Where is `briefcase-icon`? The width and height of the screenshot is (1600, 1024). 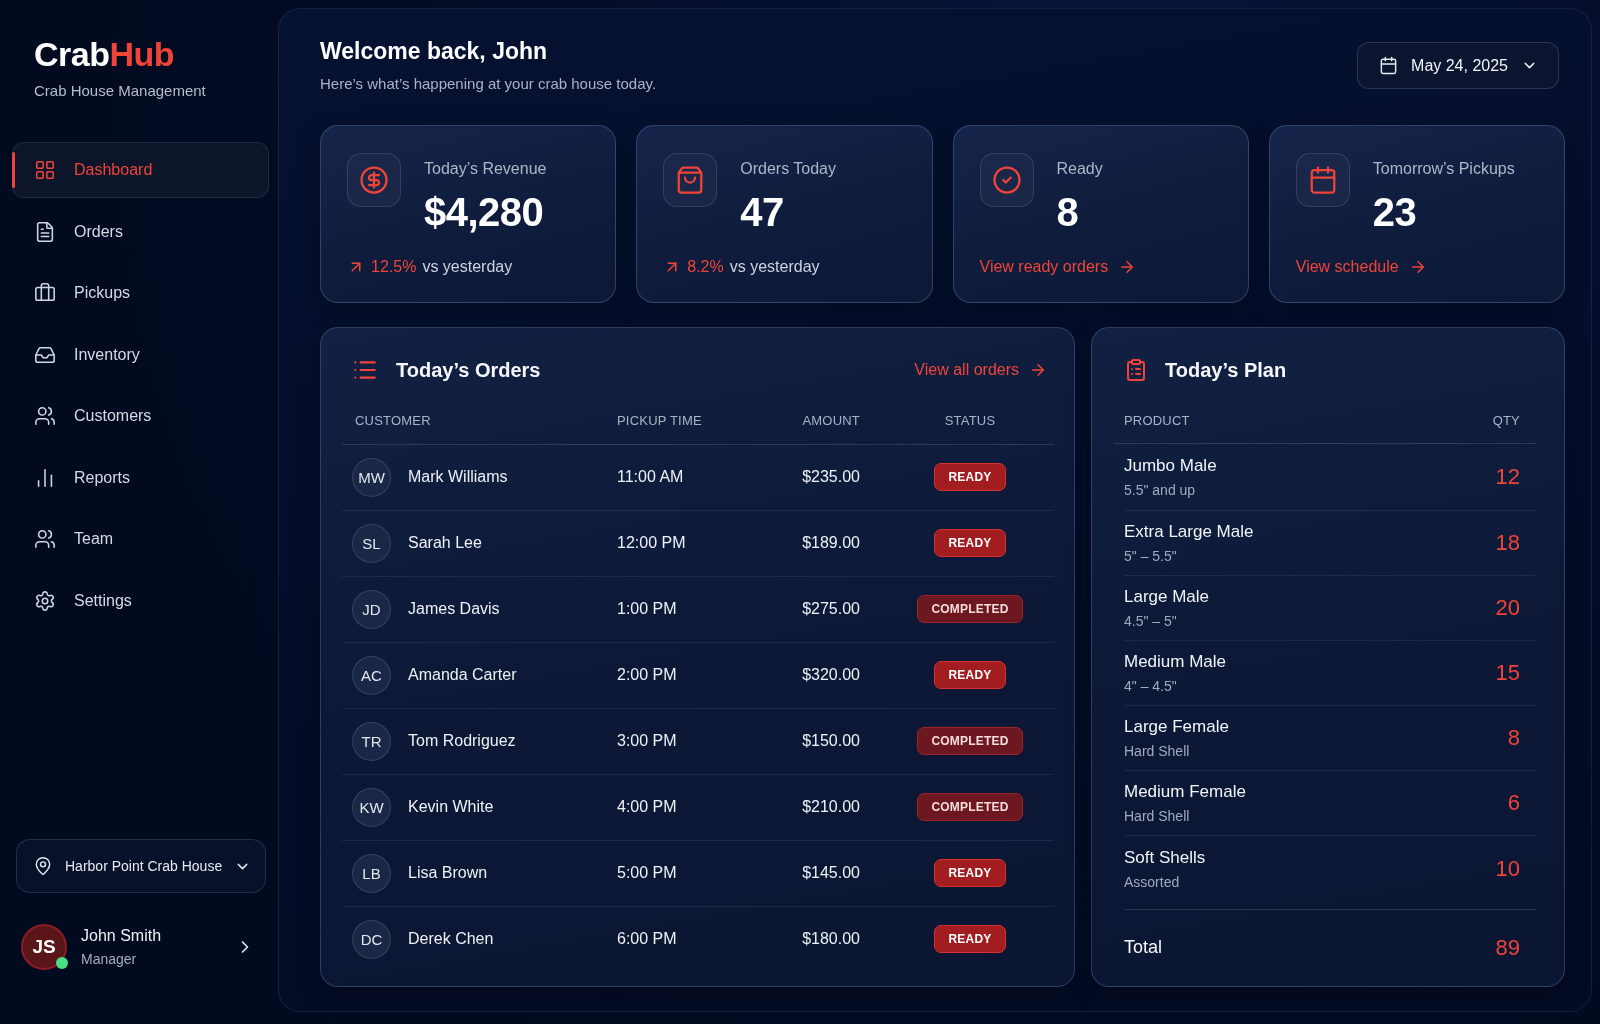 briefcase-icon is located at coordinates (45, 293).